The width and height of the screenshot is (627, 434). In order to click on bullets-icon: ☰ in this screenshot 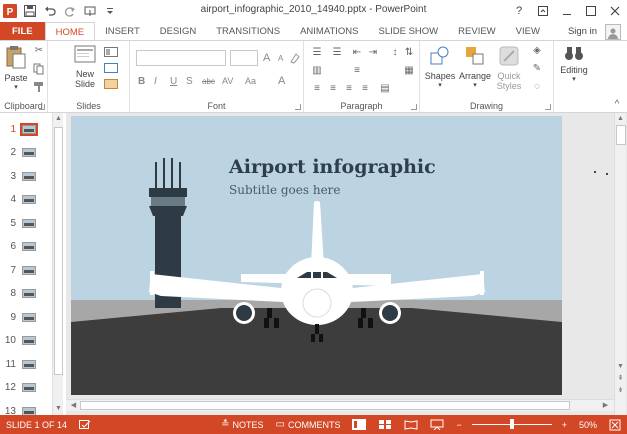, I will do `click(317, 53)`.